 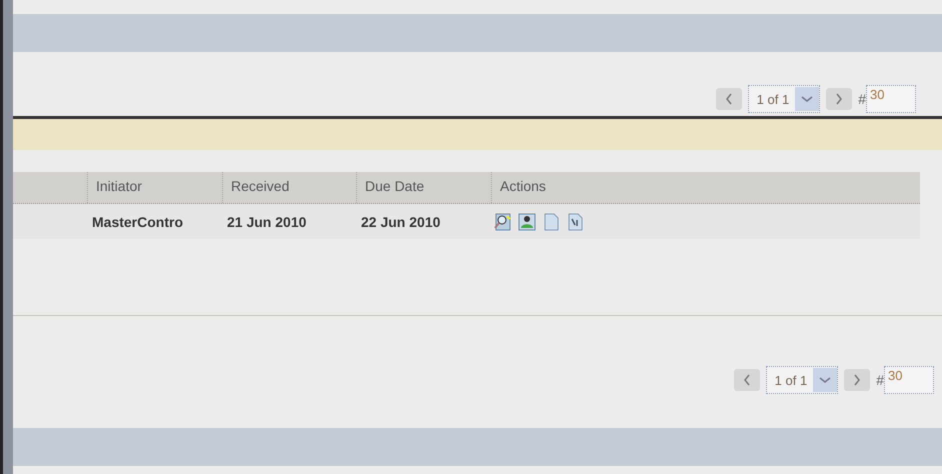 What do you see at coordinates (289, 187) in the screenshot?
I see `column-header: Received` at bounding box center [289, 187].